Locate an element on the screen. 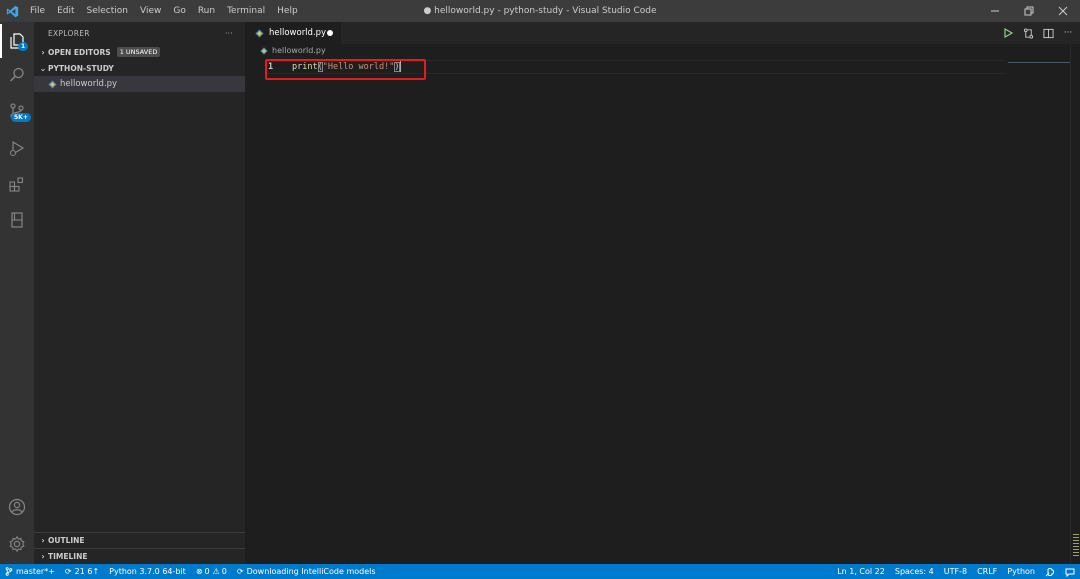 The image size is (1080, 579). tab-helloworld: helloworld.py is located at coordinates (293, 33).